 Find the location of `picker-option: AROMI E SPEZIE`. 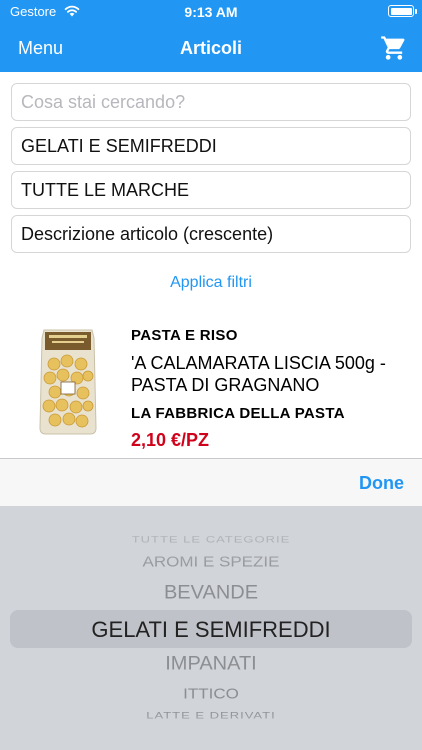

picker-option: AROMI E SPEZIE is located at coordinates (211, 562).